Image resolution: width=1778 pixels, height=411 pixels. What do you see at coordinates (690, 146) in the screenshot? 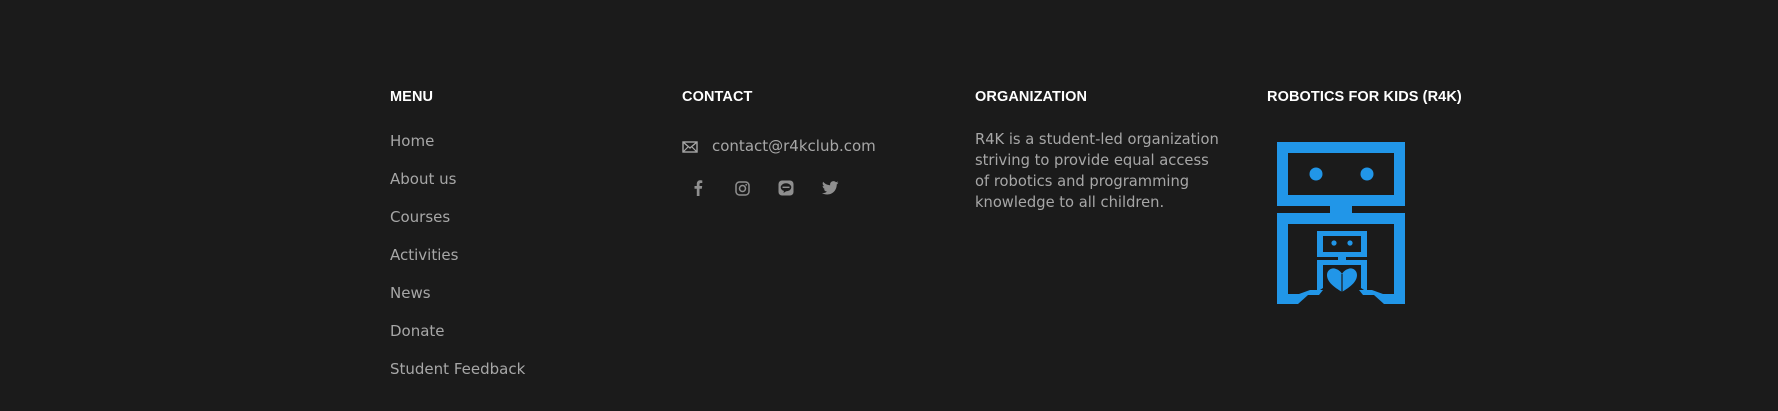
I see `mail-icon` at bounding box center [690, 146].